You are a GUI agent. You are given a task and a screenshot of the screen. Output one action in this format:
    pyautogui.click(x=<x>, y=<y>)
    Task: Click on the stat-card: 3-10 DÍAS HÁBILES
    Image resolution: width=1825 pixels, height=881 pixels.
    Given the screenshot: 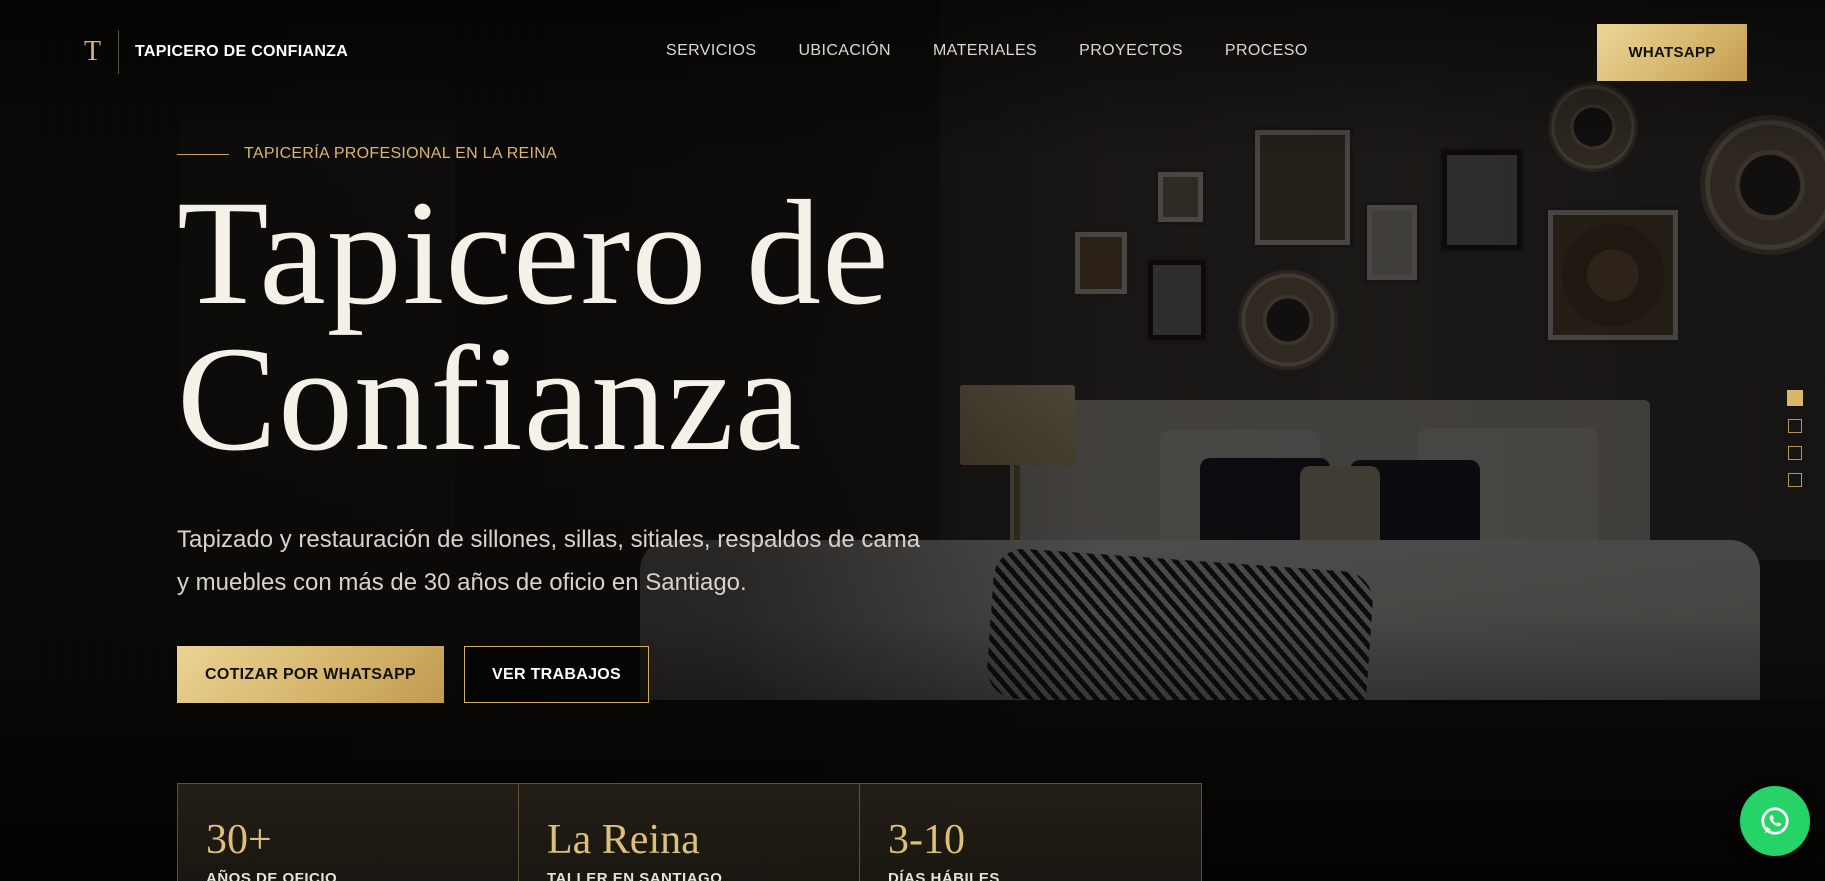 What is the action you would take?
    pyautogui.click(x=1030, y=832)
    